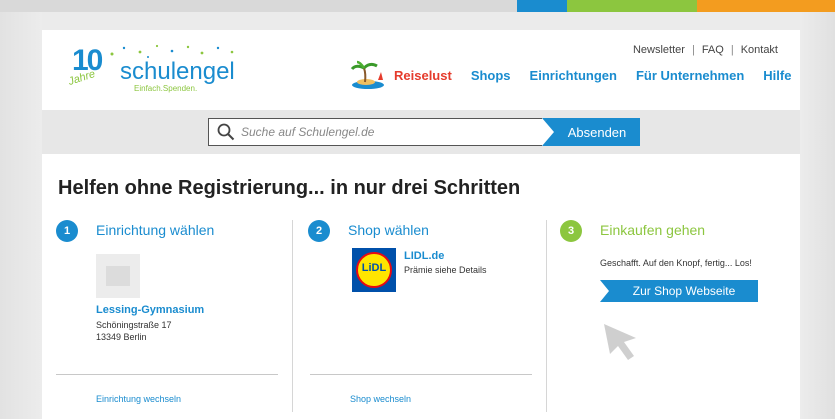 The image size is (835, 419). Describe the element at coordinates (817, 209) in the screenshot. I see `background-right` at that location.